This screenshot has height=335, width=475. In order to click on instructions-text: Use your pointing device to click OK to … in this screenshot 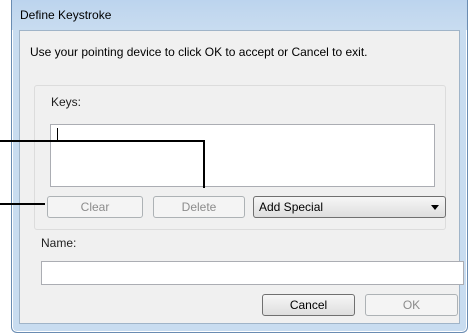, I will do `click(199, 52)`.